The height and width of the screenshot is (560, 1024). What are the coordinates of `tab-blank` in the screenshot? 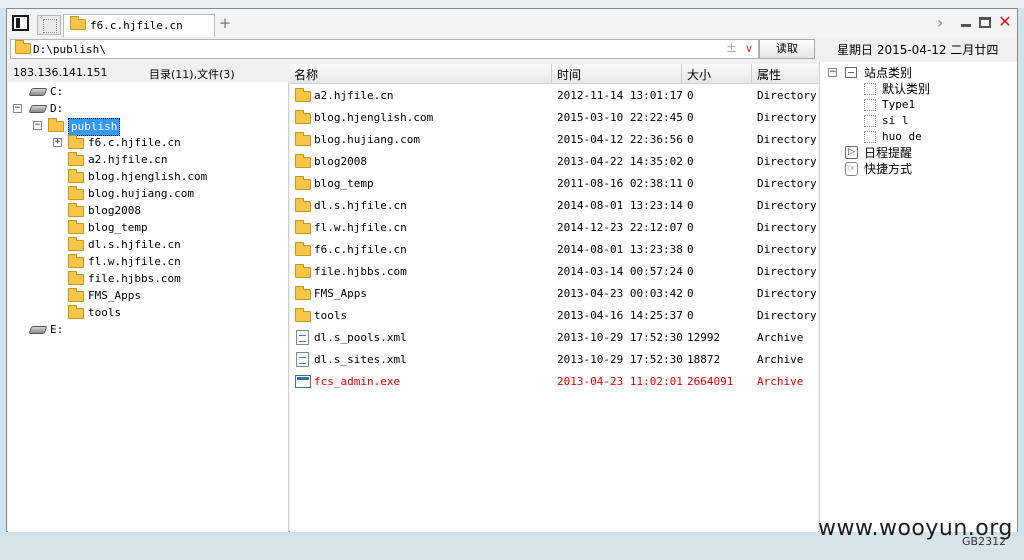 It's located at (49, 25).